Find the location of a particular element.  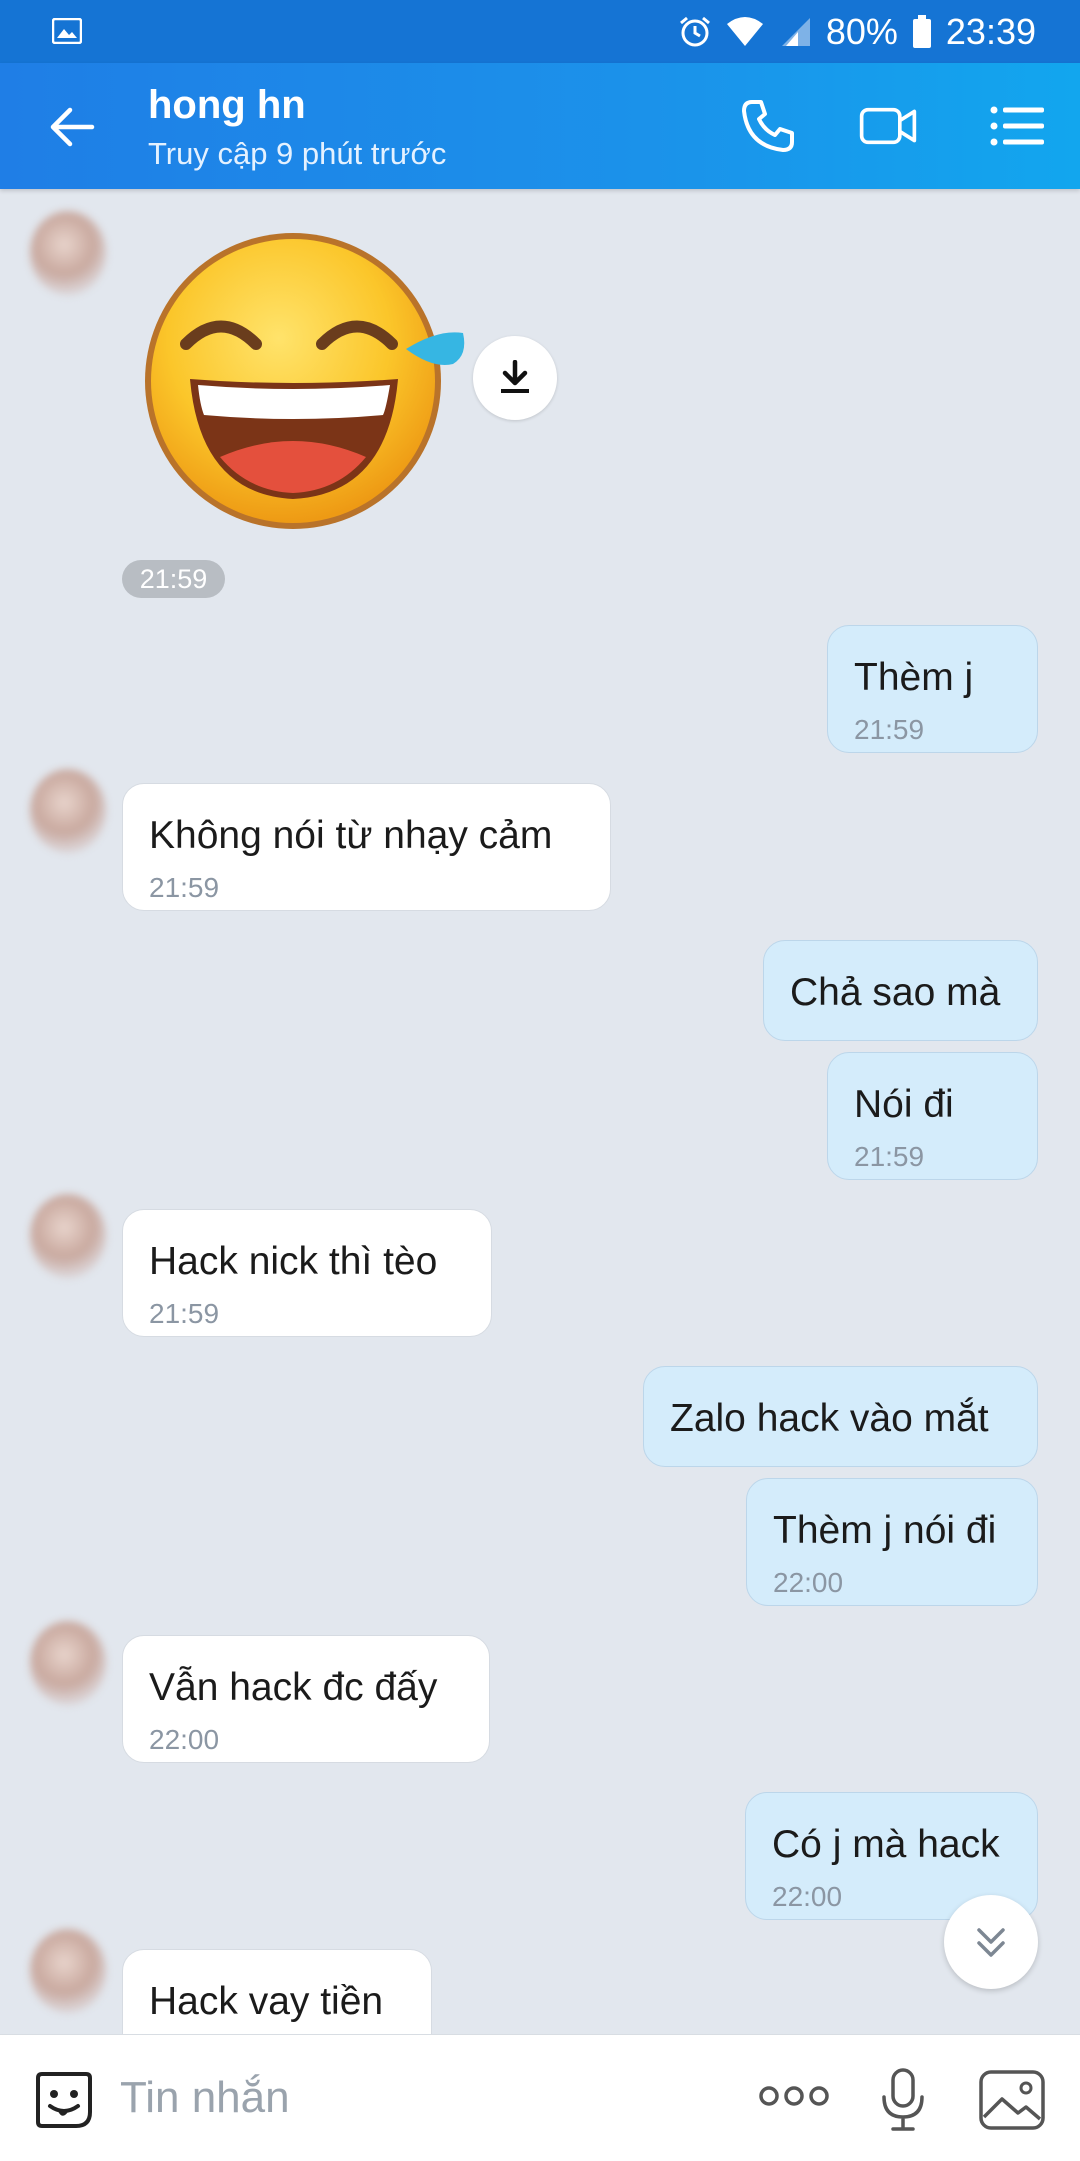

image-icon is located at coordinates (67, 31).